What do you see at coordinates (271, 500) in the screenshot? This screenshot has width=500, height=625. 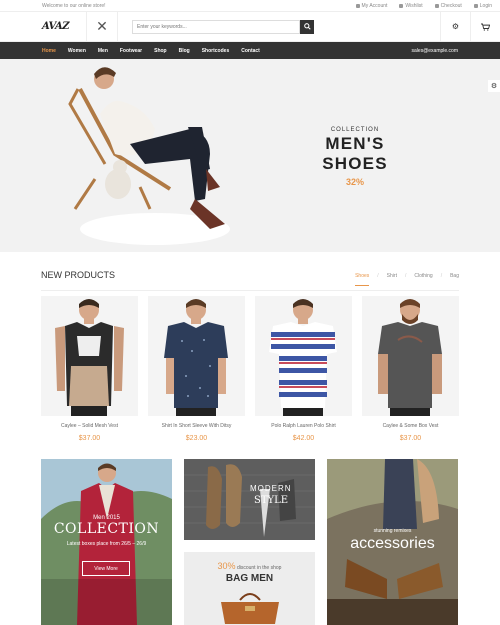 I see `style-line-2: STYLE` at bounding box center [271, 500].